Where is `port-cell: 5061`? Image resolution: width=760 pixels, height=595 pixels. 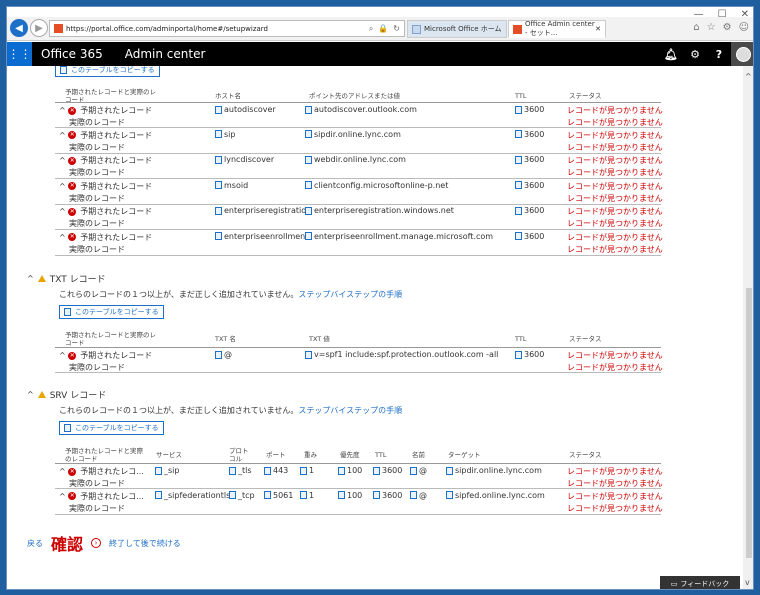
port-cell: 5061 is located at coordinates (278, 495).